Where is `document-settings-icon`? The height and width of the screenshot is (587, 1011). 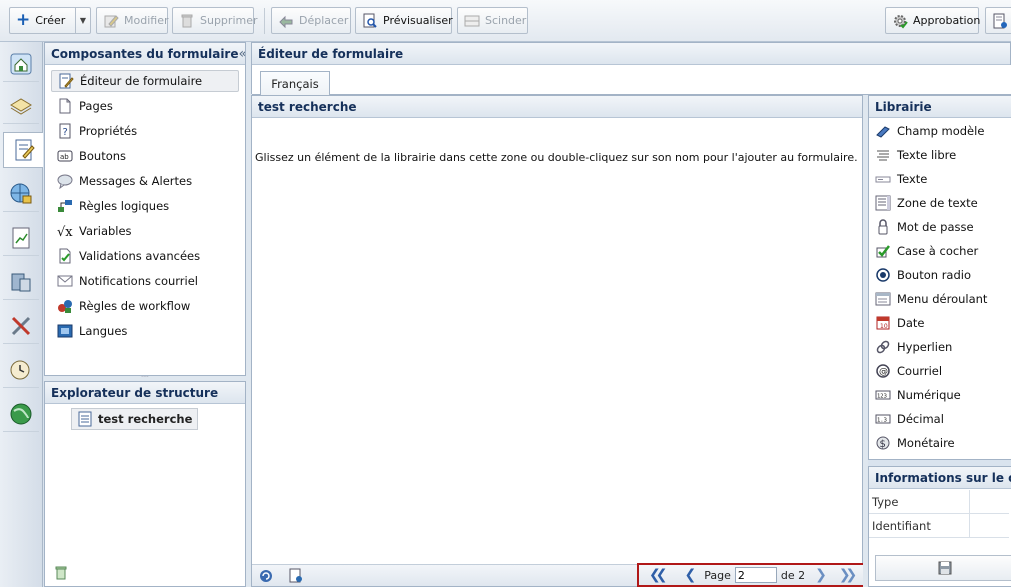 document-settings-icon is located at coordinates (296, 576).